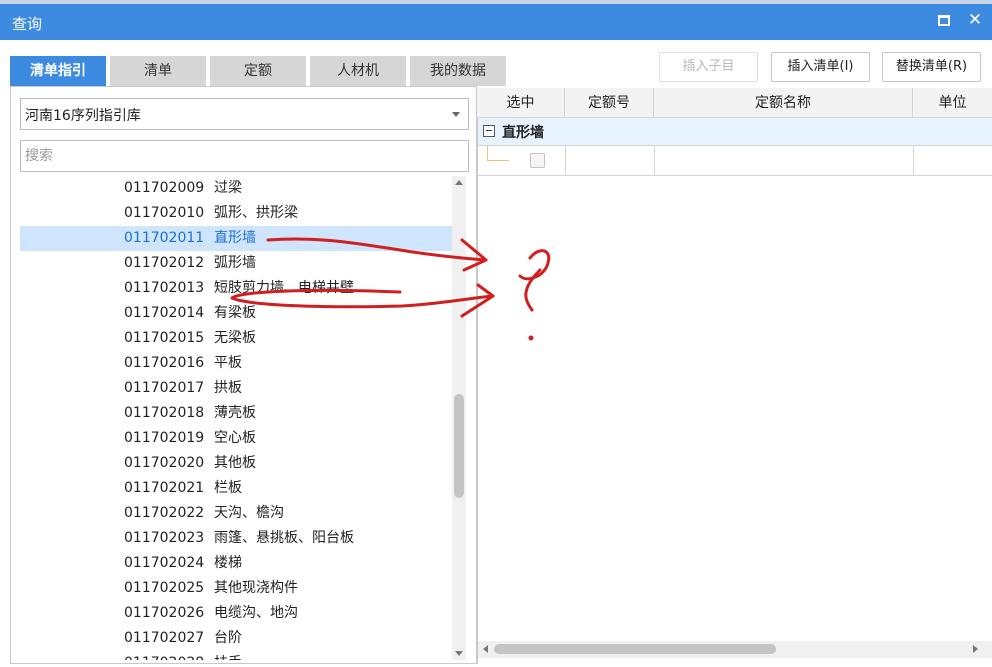  Describe the element at coordinates (164, 388) in the screenshot. I see `tree-item-code: 011702017` at that location.